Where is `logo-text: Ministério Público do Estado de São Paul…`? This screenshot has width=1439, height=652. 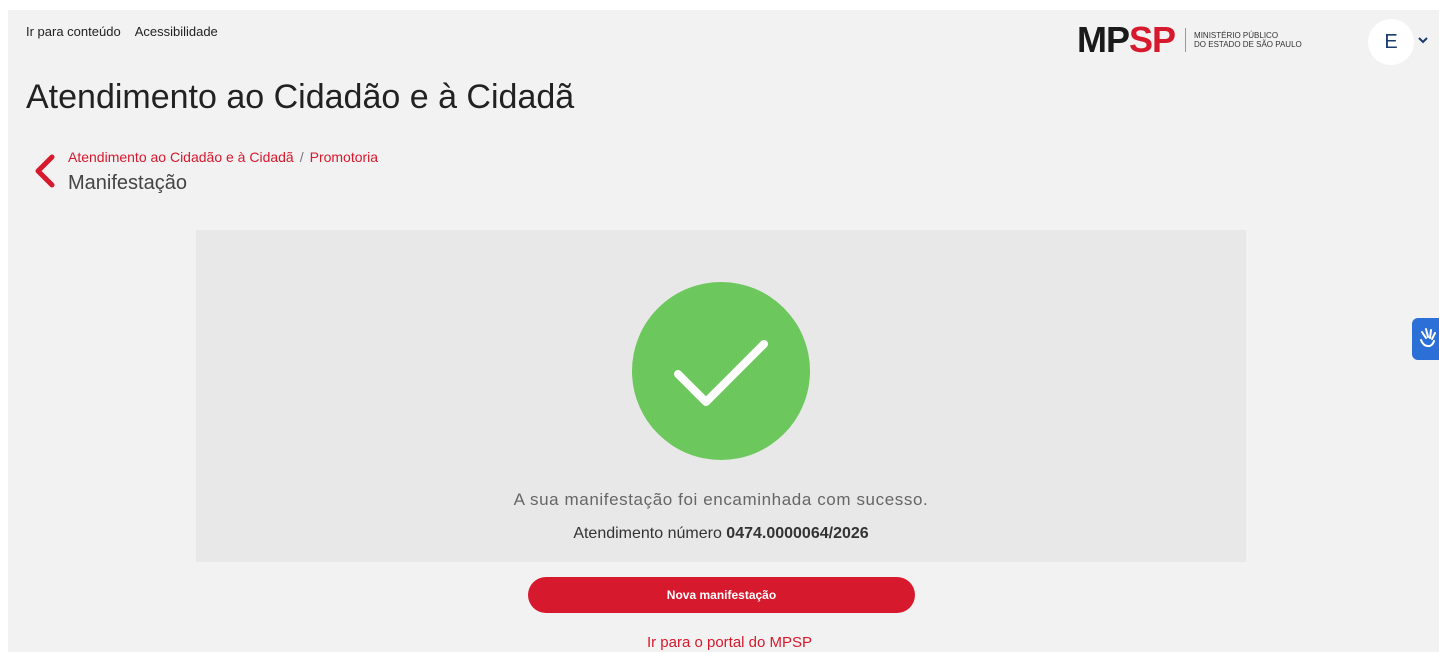 logo-text: Ministério Público do Estado de São Paul… is located at coordinates (1248, 40).